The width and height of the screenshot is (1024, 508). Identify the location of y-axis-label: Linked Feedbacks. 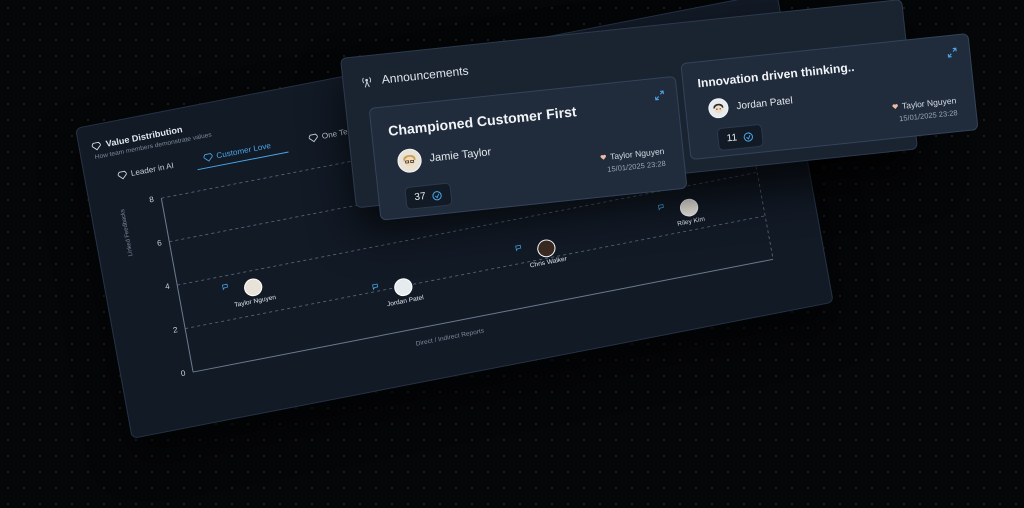
(127, 232).